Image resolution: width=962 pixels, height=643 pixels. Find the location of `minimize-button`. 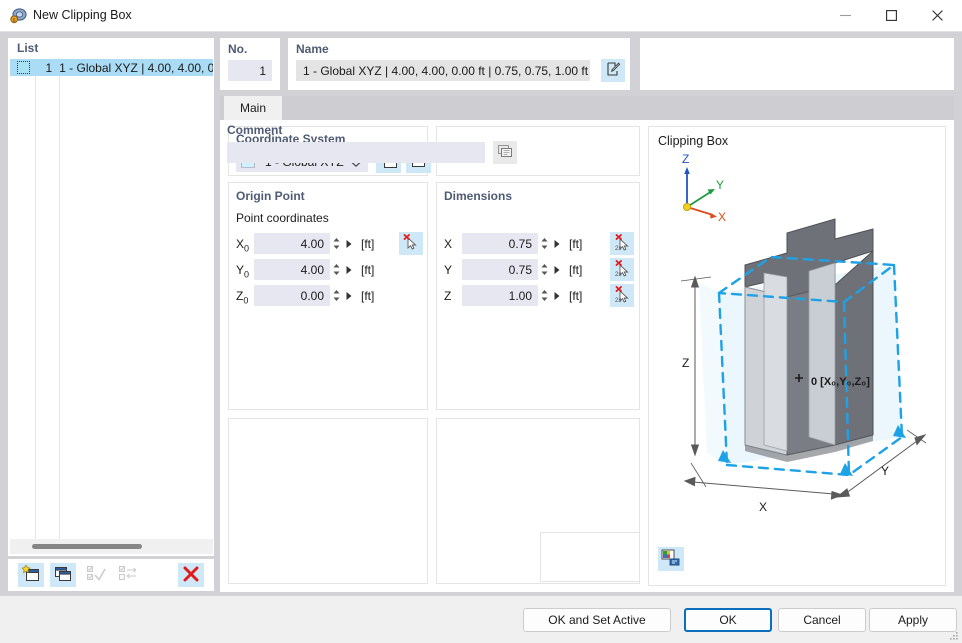

minimize-button is located at coordinates (845, 15).